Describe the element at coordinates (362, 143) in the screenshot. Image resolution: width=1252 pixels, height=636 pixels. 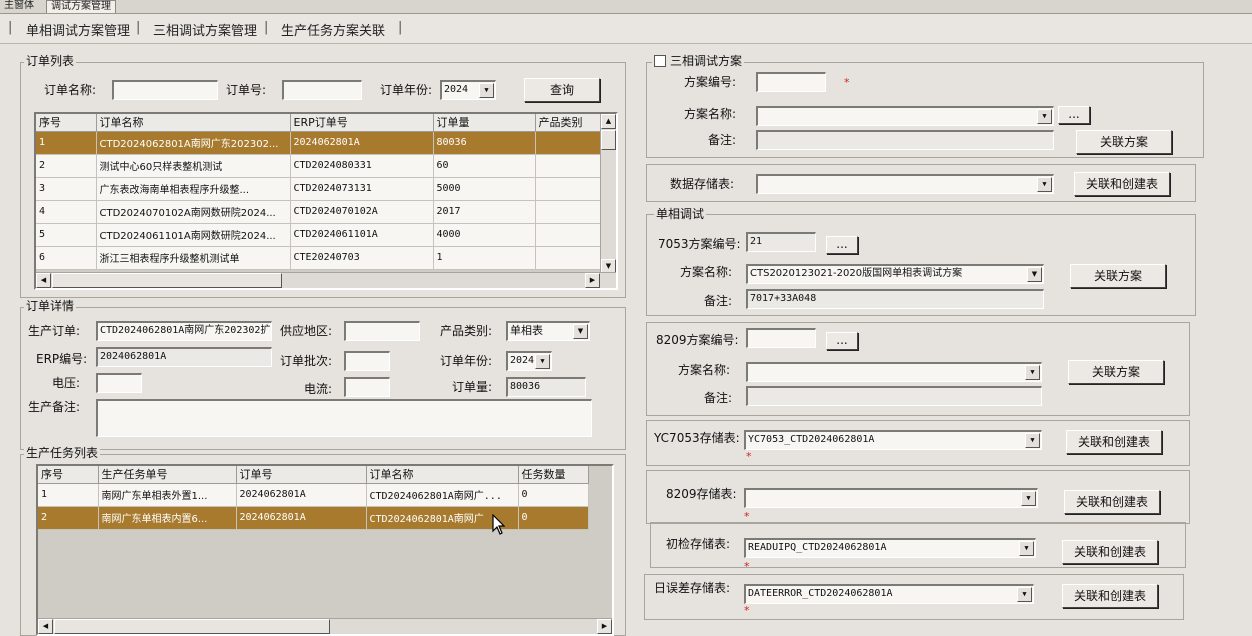
I see `order-row-cell: 2024062801A` at that location.